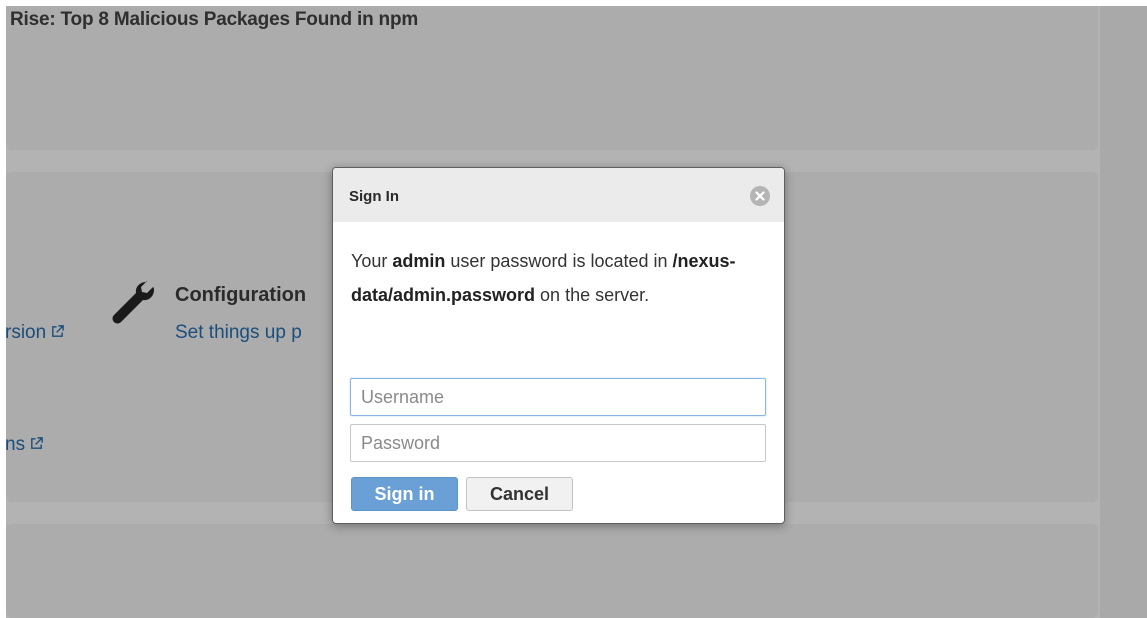 This screenshot has width=1147, height=618. I want to click on left-edge, so click(3, 309).